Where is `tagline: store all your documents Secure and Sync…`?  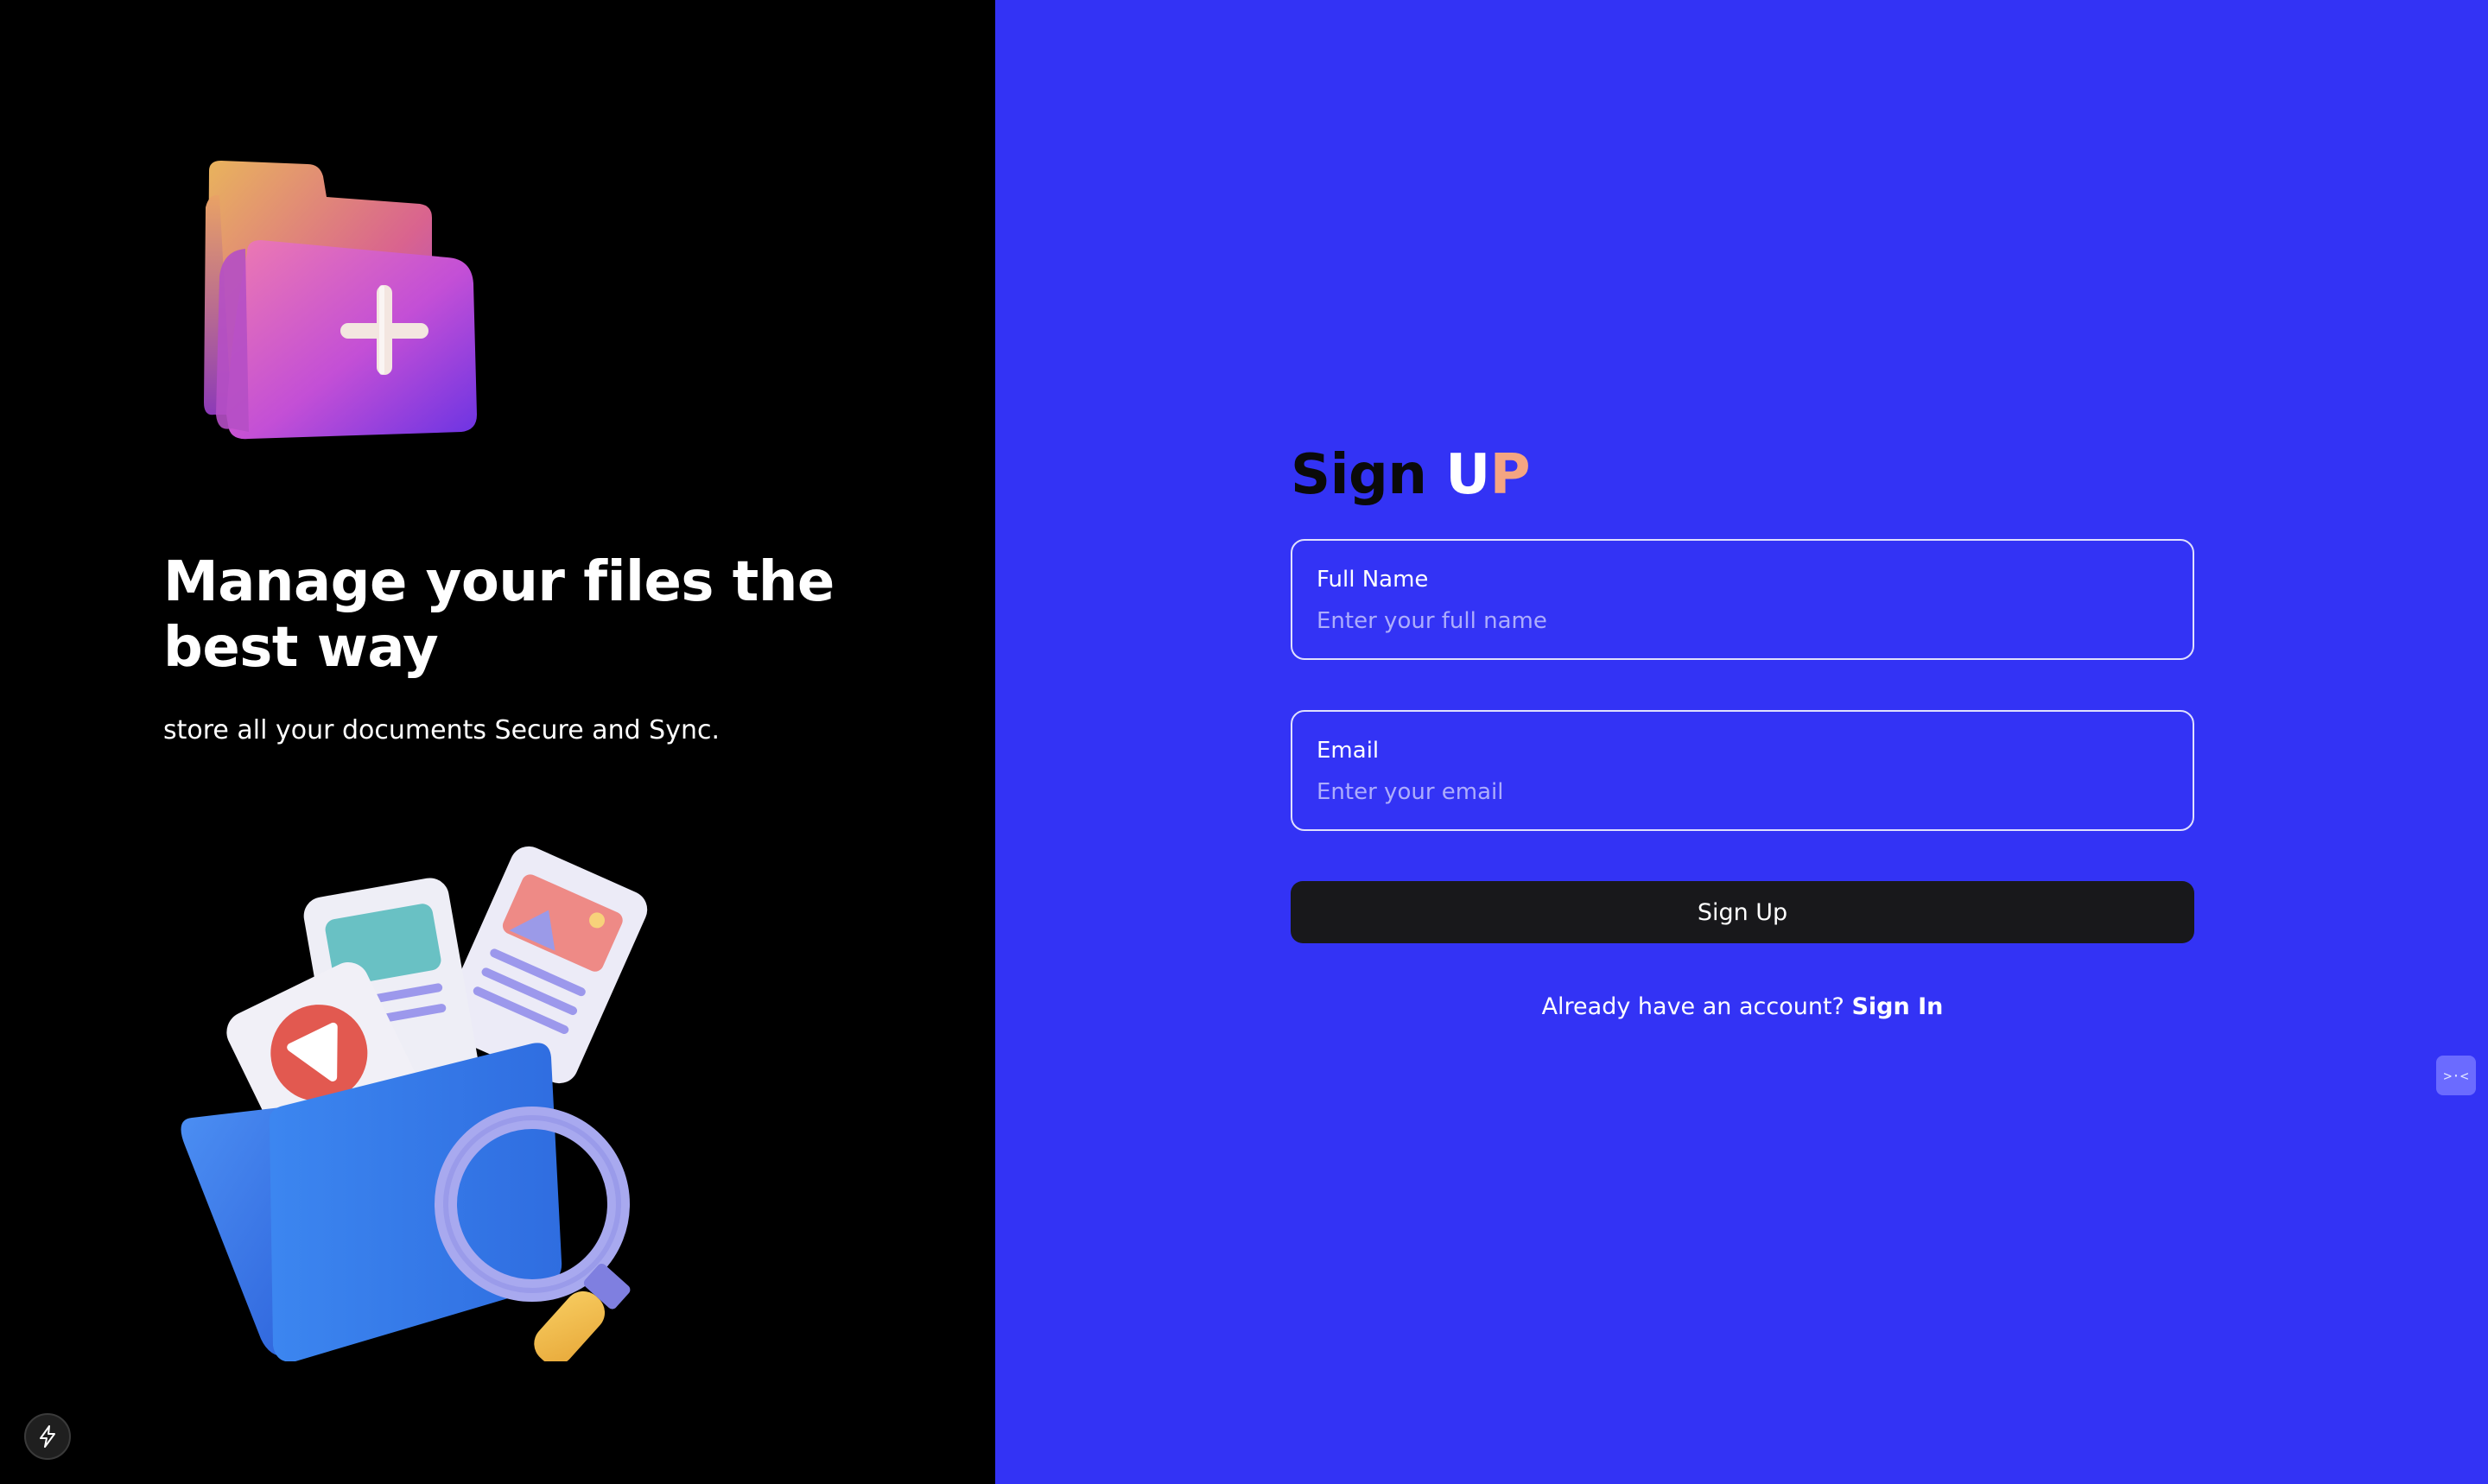 tagline: store all your documents Secure and Sync… is located at coordinates (441, 730).